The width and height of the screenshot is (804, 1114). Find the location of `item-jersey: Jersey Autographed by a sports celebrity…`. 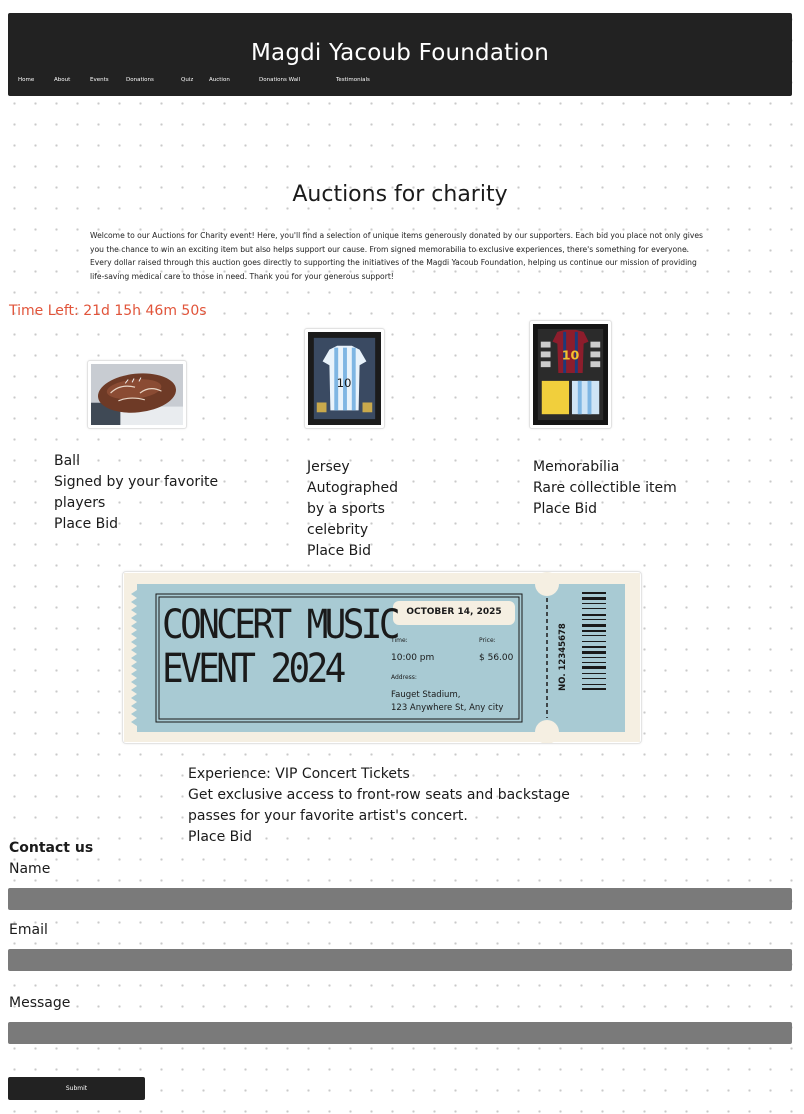

item-jersey: Jersey Autographed by a sports celebrity… is located at coordinates (352, 509).